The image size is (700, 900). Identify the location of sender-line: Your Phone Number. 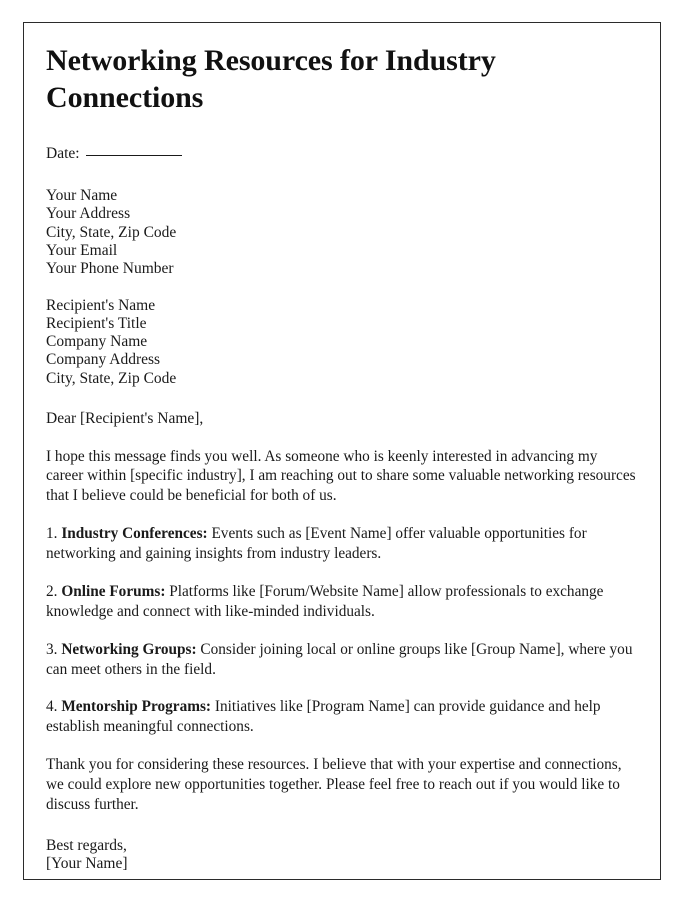
(110, 269).